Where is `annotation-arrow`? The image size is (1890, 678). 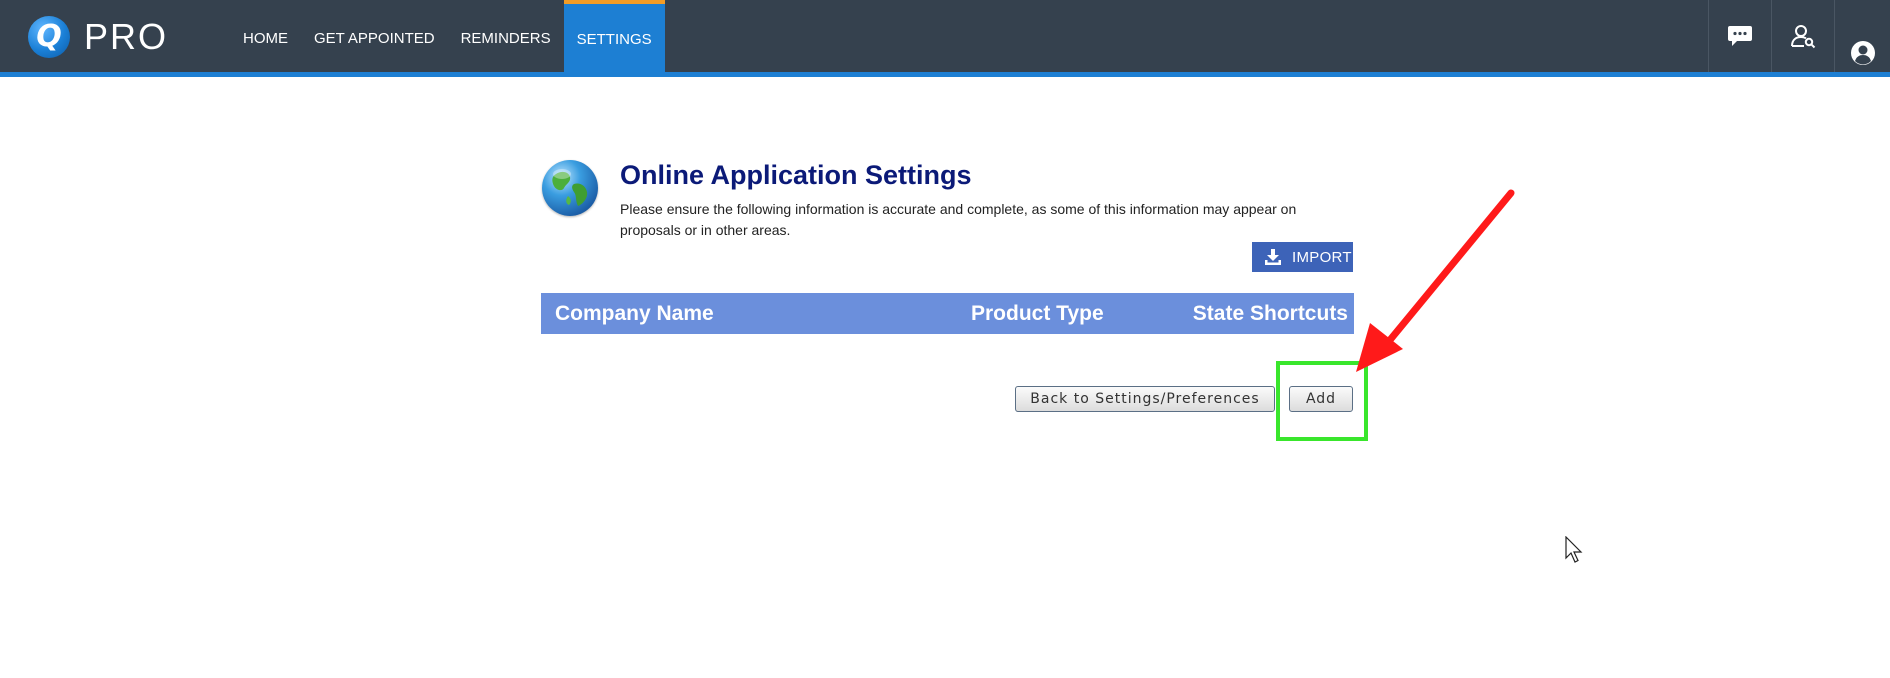 annotation-arrow is located at coordinates (1435, 280).